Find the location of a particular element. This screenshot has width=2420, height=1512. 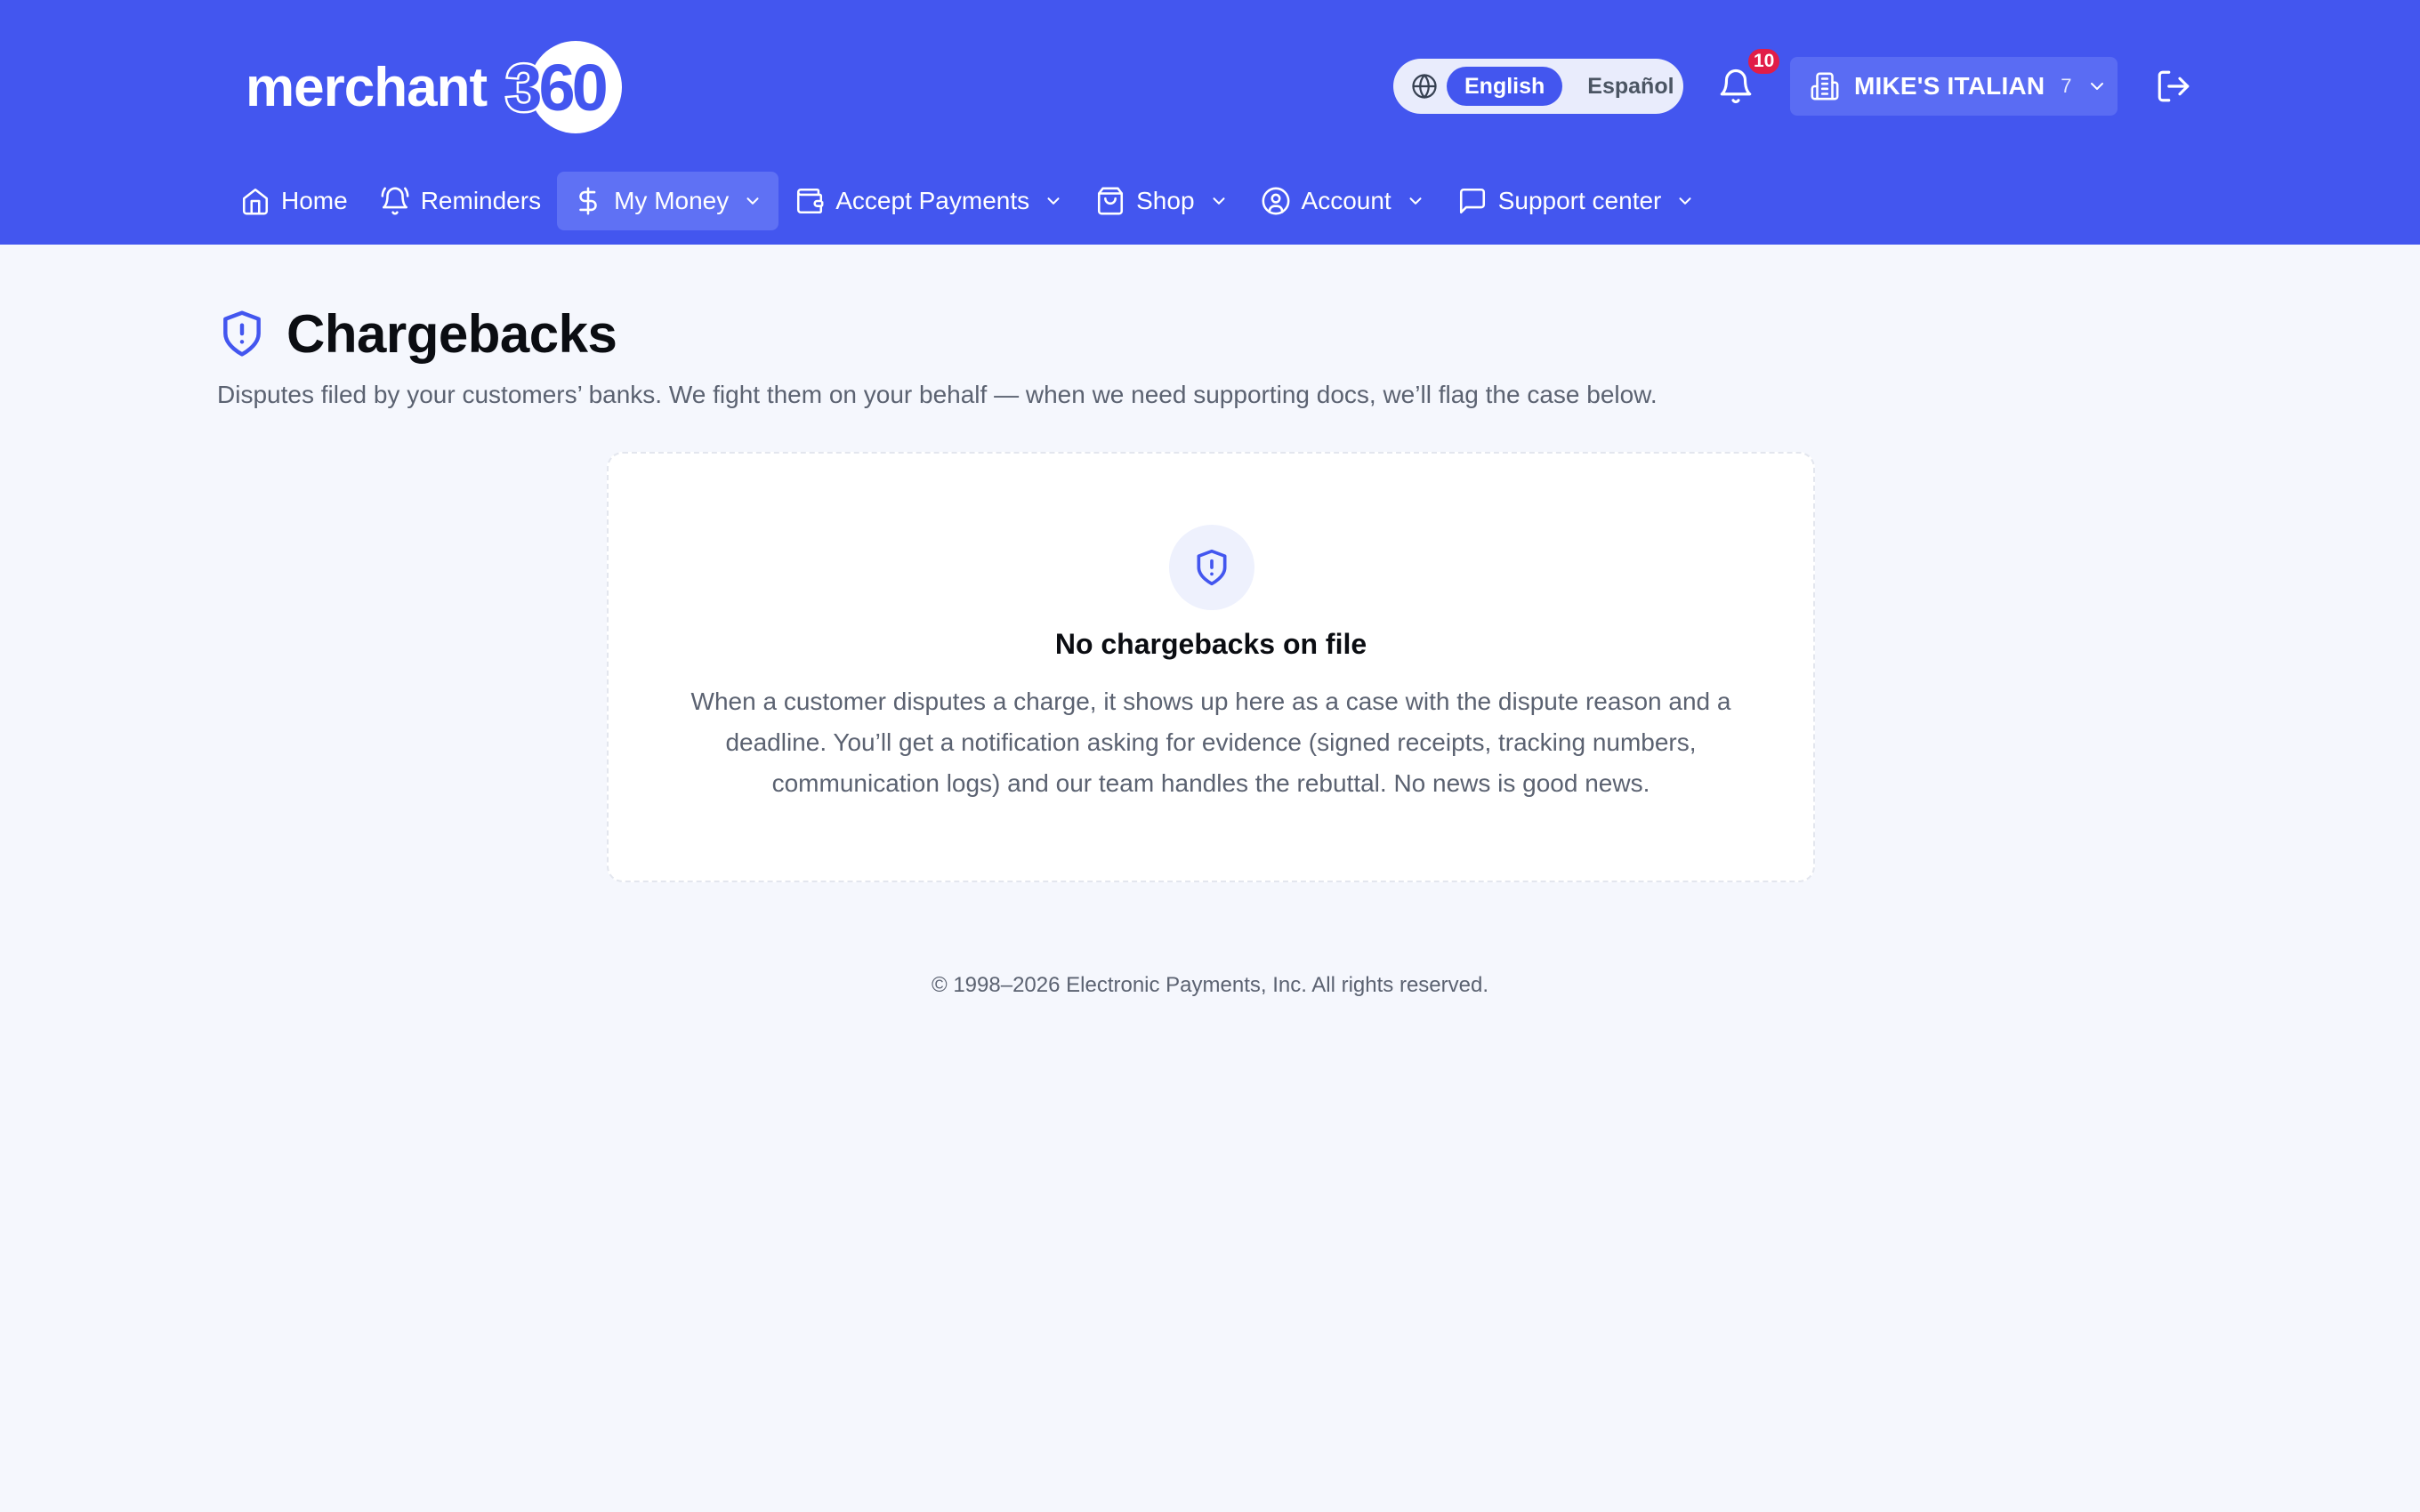

language-option-english: English is located at coordinates (1505, 86).